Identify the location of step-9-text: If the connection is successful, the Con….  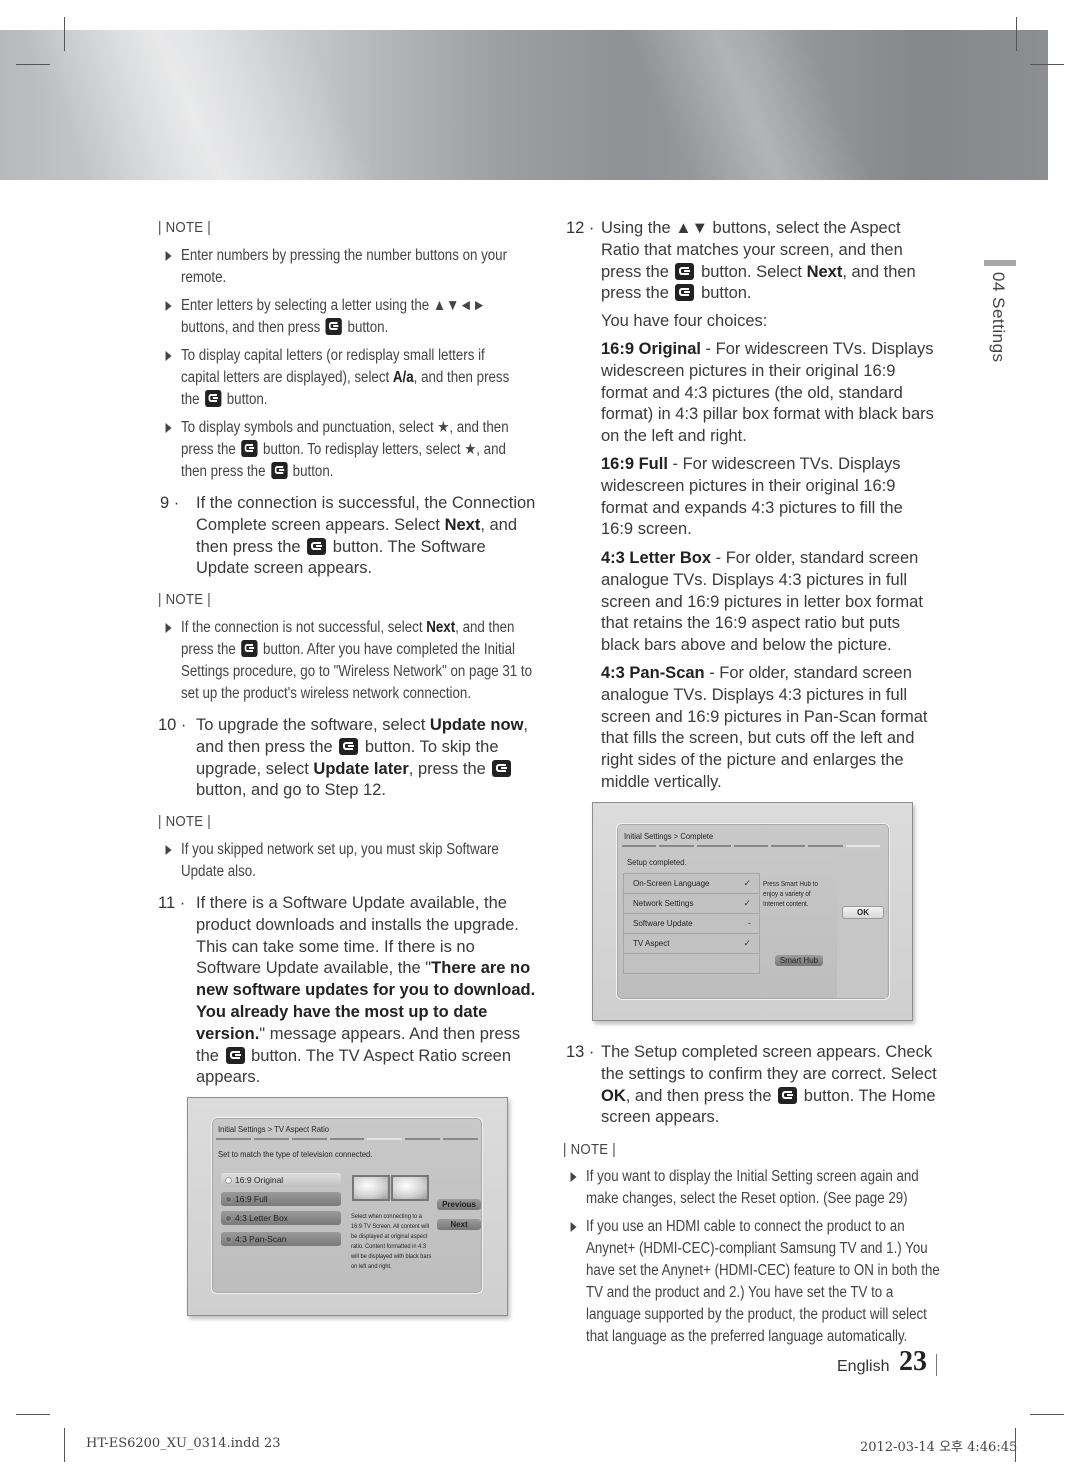
(366, 536).